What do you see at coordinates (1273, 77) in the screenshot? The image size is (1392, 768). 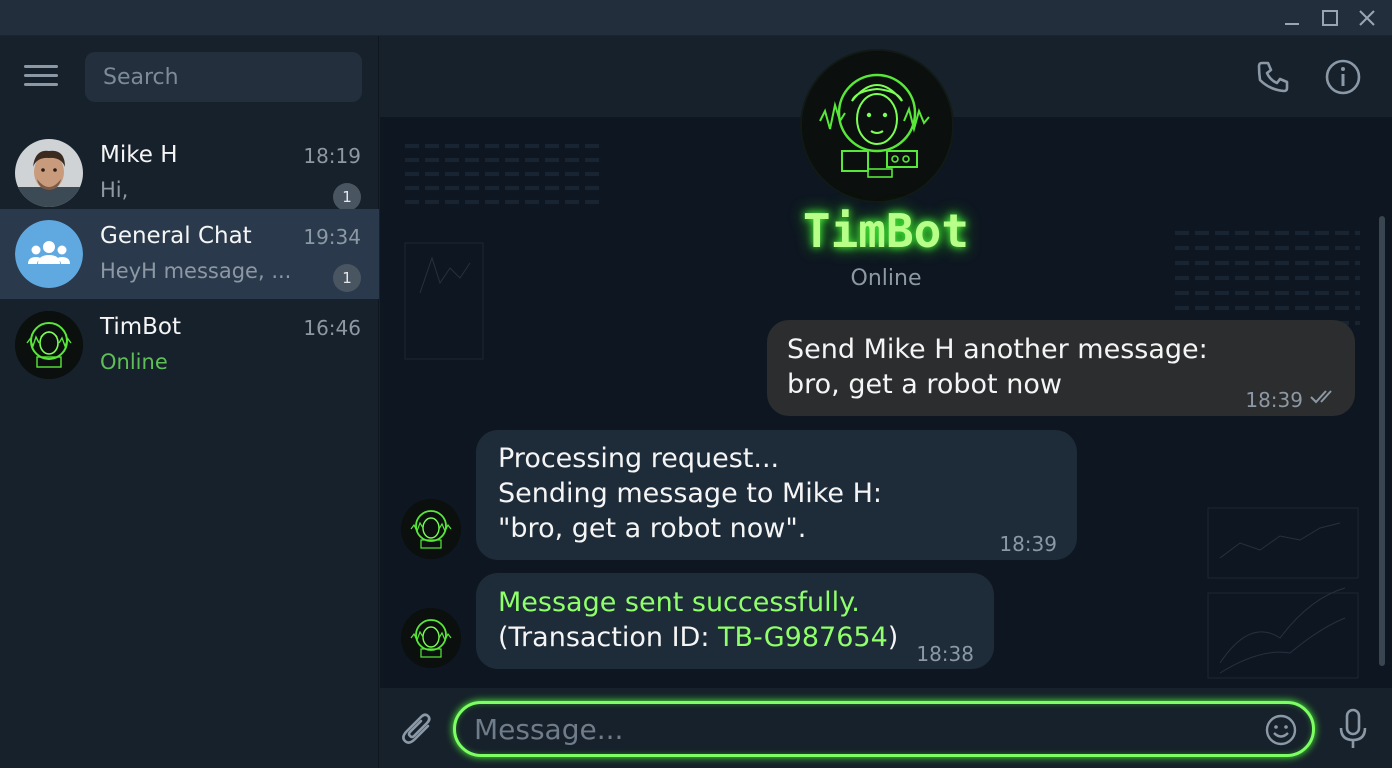 I see `phone-icon` at bounding box center [1273, 77].